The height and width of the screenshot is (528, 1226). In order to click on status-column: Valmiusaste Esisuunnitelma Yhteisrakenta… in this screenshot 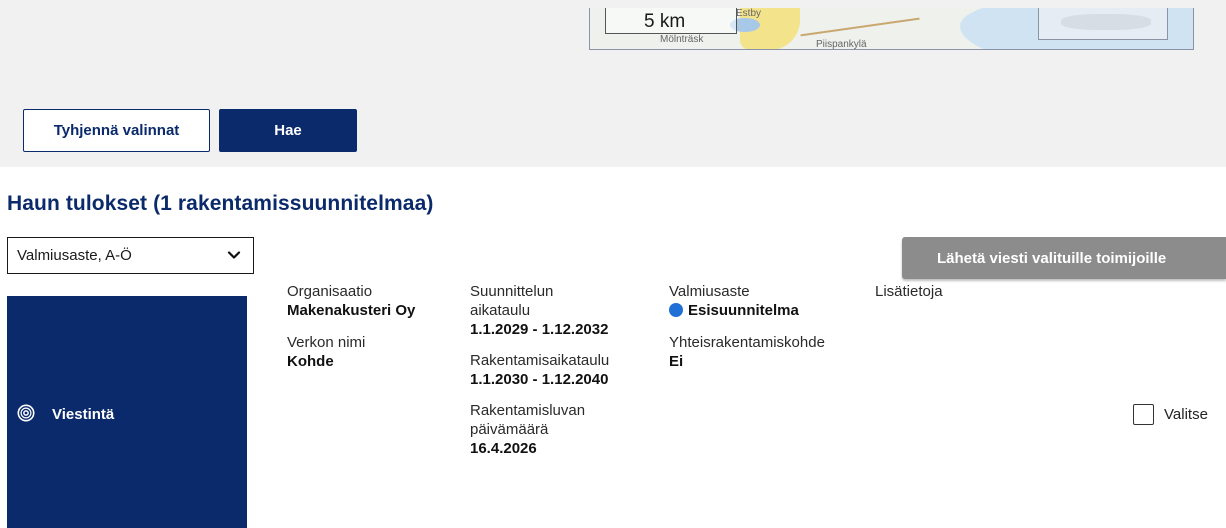, I will do `click(747, 326)`.